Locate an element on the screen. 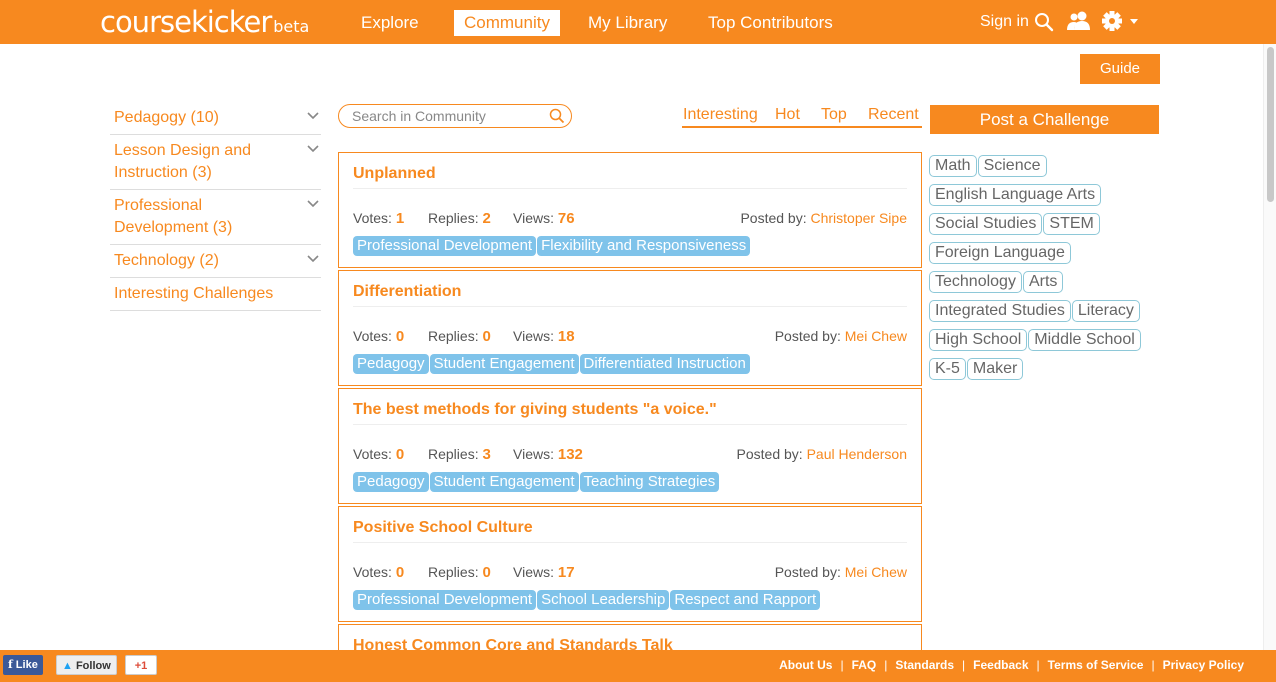  google-plus-button: +1 is located at coordinates (141, 665).